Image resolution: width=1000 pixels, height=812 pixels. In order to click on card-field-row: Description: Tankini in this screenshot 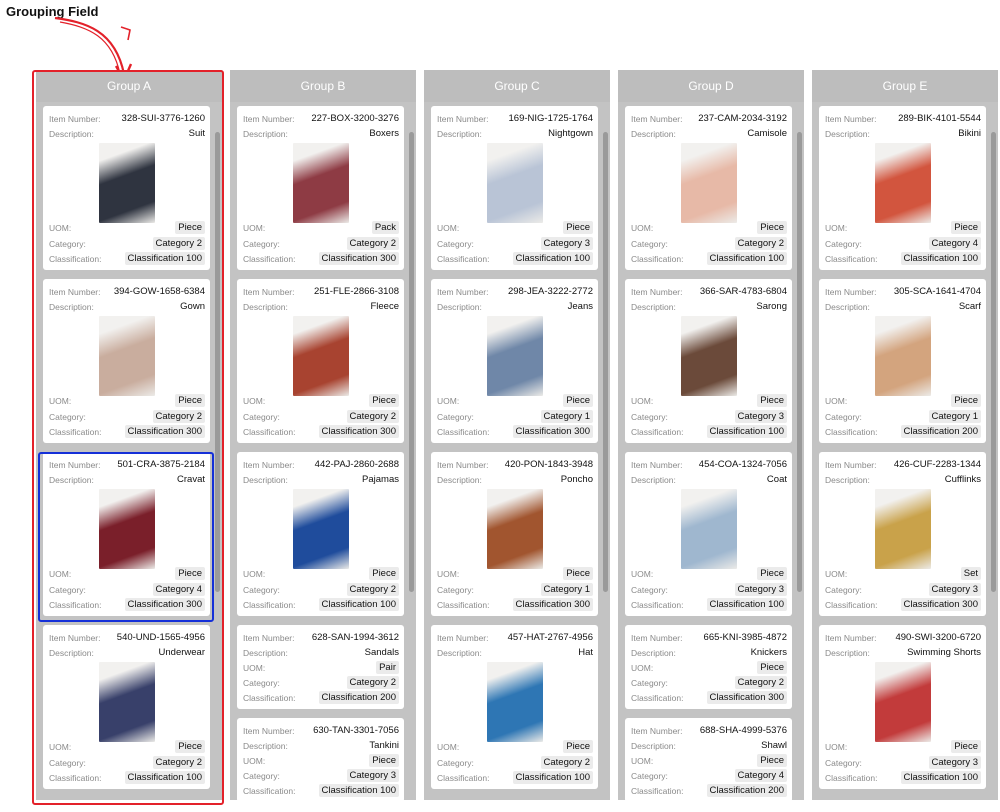, I will do `click(321, 745)`.